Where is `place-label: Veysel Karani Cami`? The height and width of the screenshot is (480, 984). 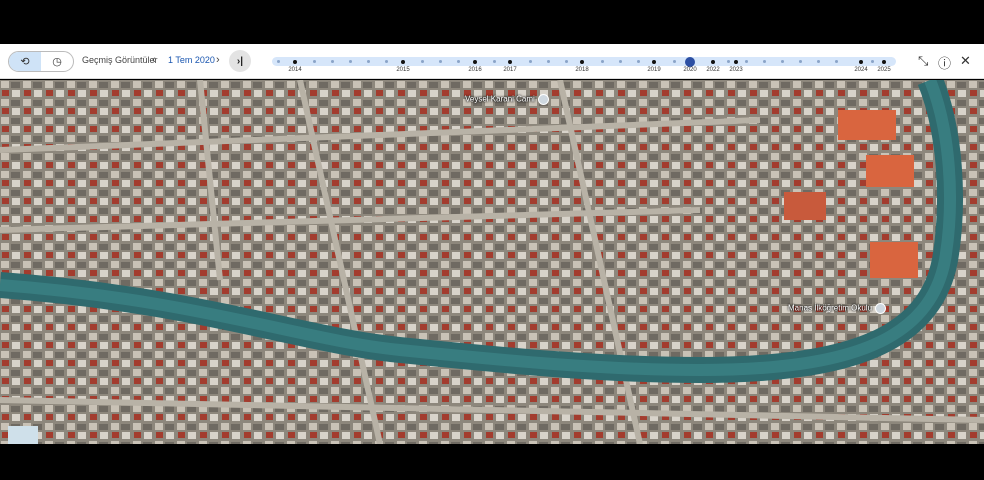 place-label: Veysel Karani Cami is located at coordinates (507, 99).